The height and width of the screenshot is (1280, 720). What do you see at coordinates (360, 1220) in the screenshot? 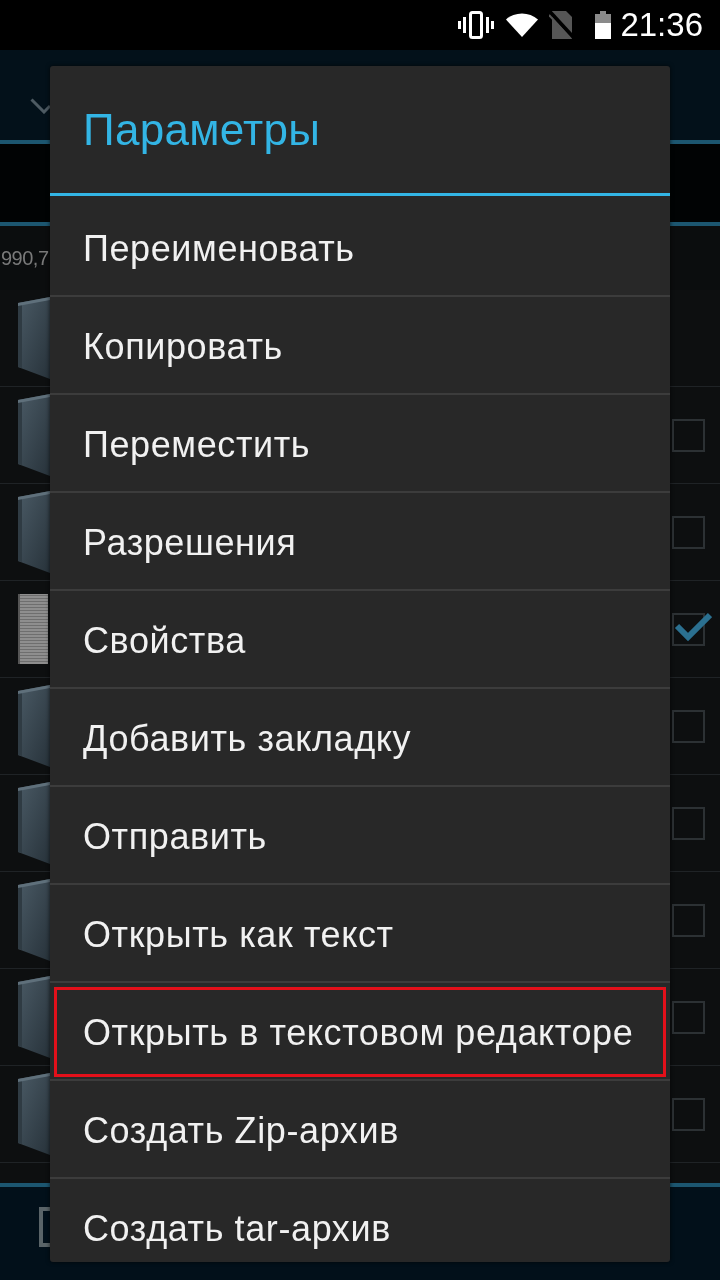
I see `menu-item: Создать tar-архив` at bounding box center [360, 1220].